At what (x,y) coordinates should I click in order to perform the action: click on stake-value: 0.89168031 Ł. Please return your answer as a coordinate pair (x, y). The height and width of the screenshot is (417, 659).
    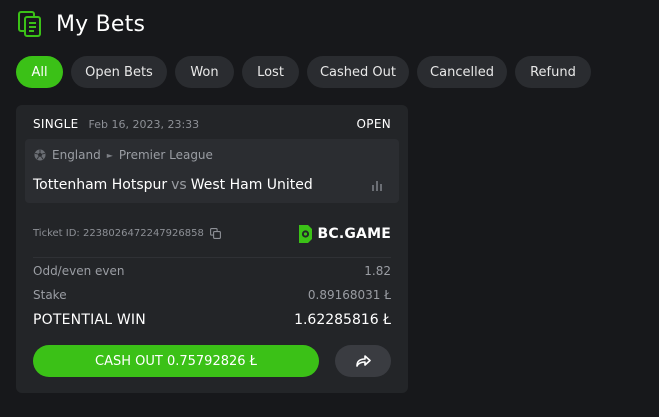
    Looking at the image, I should click on (349, 295).